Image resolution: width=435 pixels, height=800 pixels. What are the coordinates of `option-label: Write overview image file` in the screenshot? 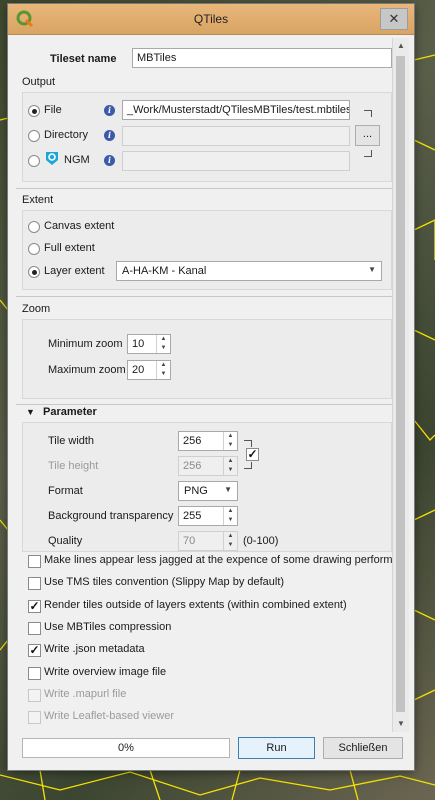 It's located at (105, 671).